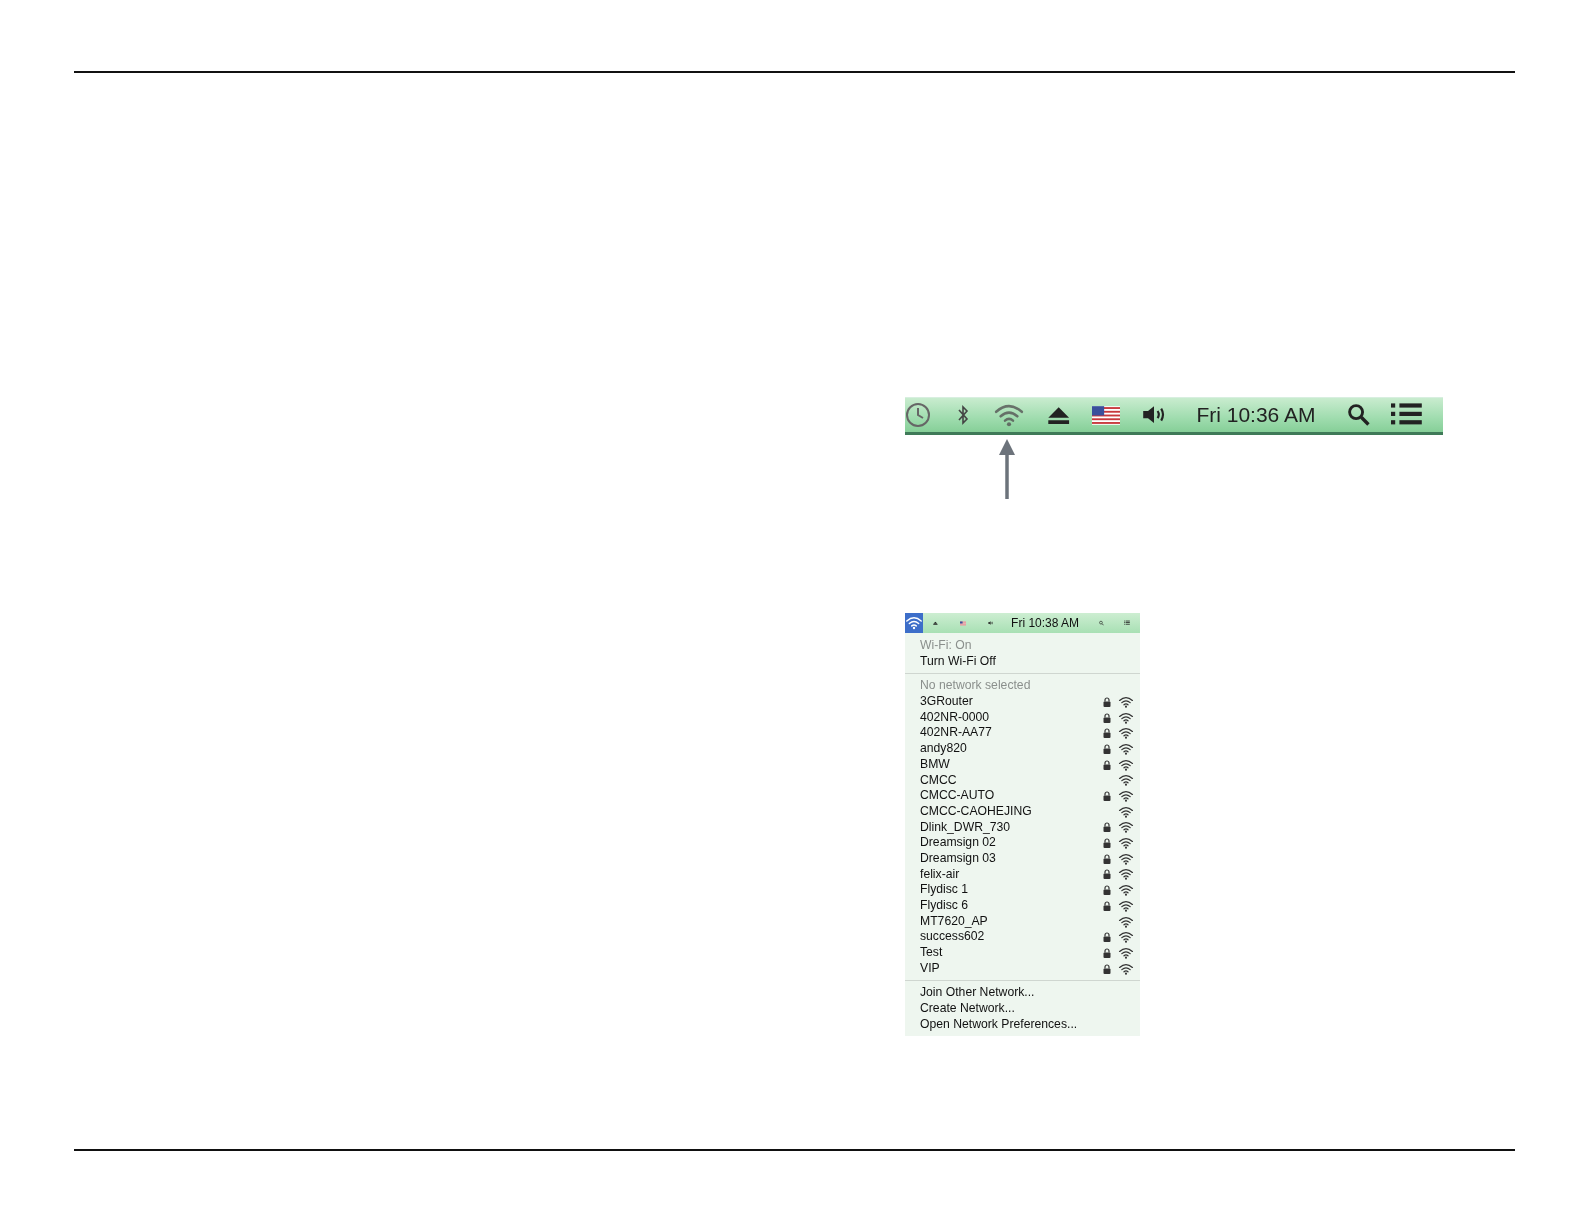 This screenshot has height=1225, width=1585. I want to click on network-name: BMW, so click(1010, 764).